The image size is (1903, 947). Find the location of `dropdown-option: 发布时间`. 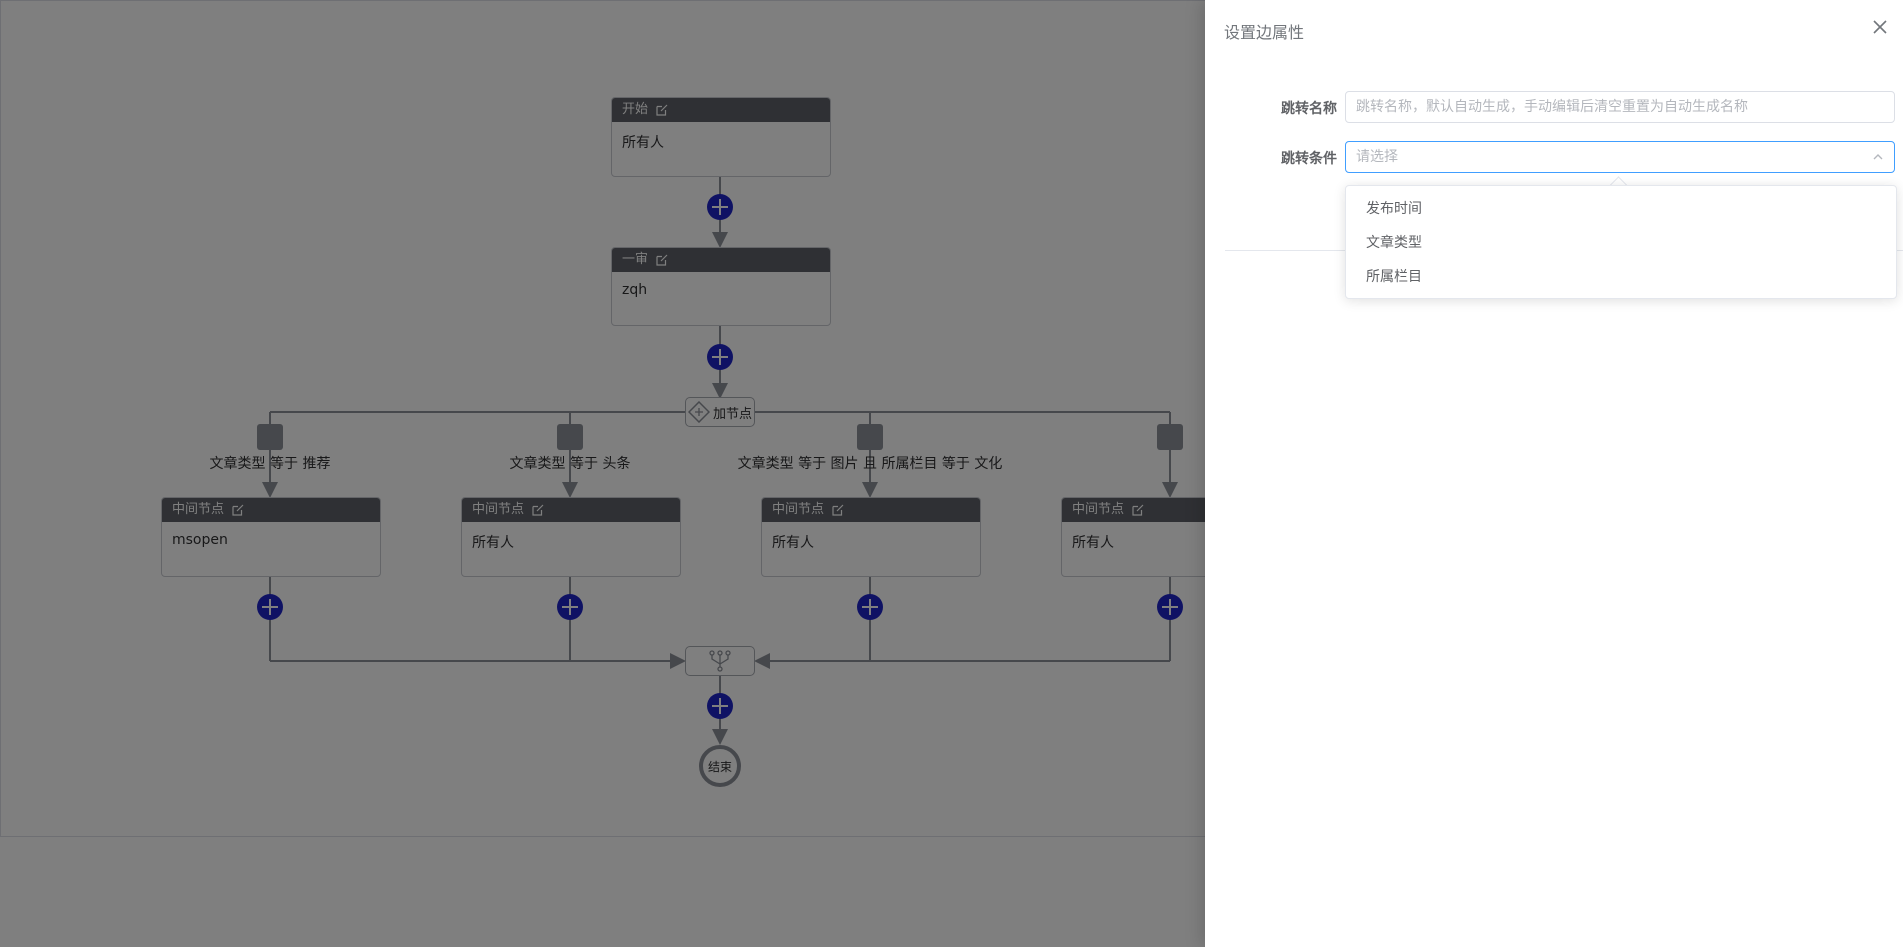

dropdown-option: 发布时间 is located at coordinates (1621, 209).